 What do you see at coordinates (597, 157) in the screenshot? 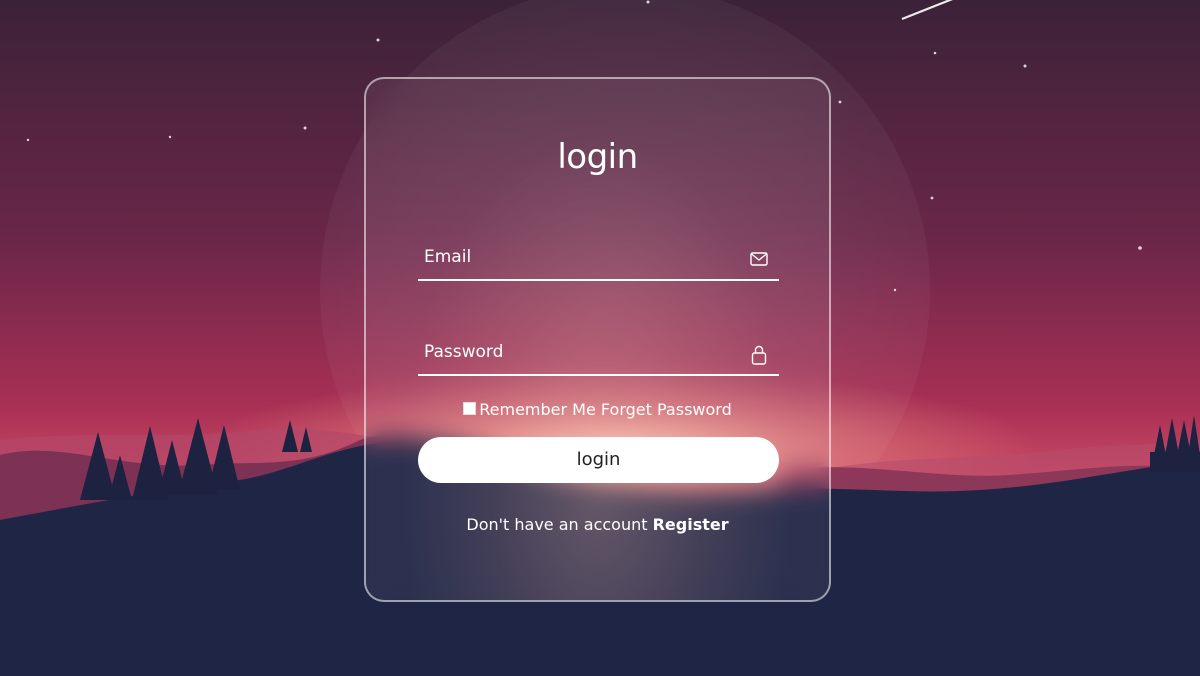
I see `form-title: login` at bounding box center [597, 157].